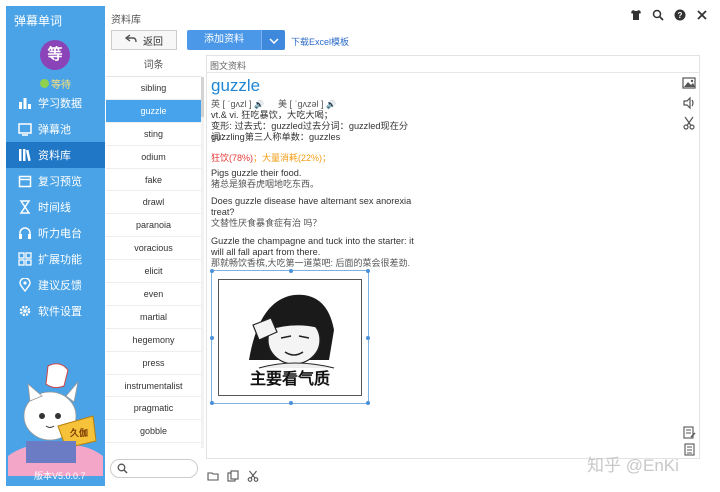  I want to click on phonetic-us: 美 [ ˈɡʌzəl ] 🔊, so click(307, 103).